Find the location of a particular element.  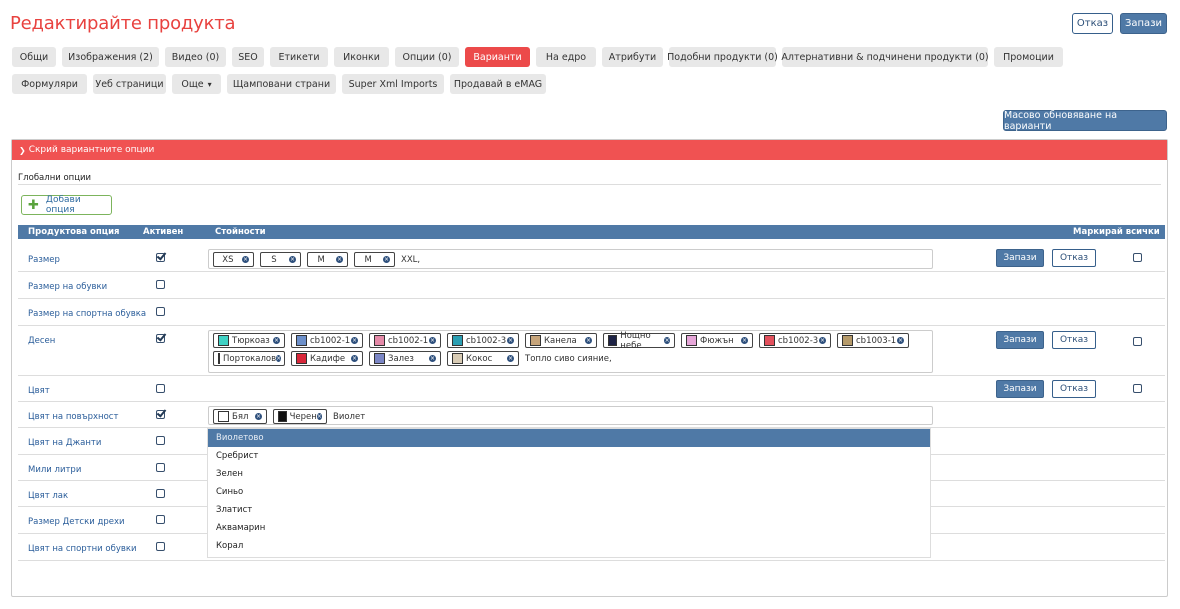

option-name-link: Размер Детски дрехи is located at coordinates (76, 522).